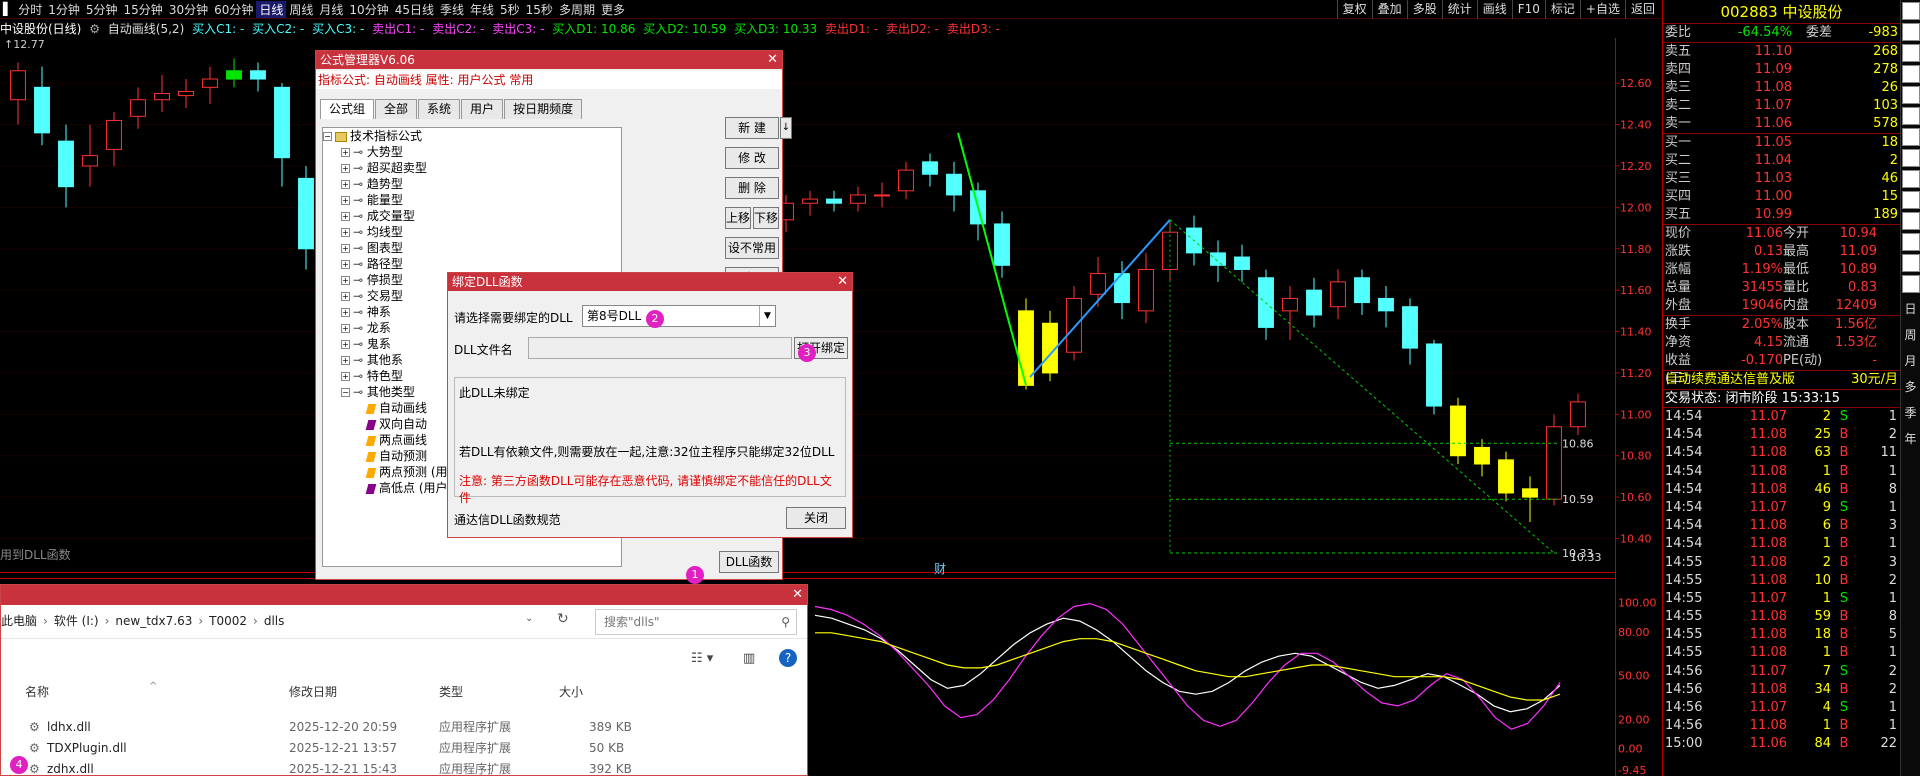 The width and height of the screenshot is (1920, 776). I want to click on tool-button: 返回, so click(1642, 9).